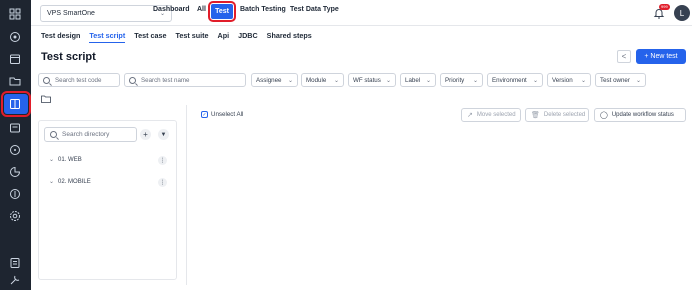 This screenshot has height=290, width=692. I want to click on tools-icon, so click(15, 280).